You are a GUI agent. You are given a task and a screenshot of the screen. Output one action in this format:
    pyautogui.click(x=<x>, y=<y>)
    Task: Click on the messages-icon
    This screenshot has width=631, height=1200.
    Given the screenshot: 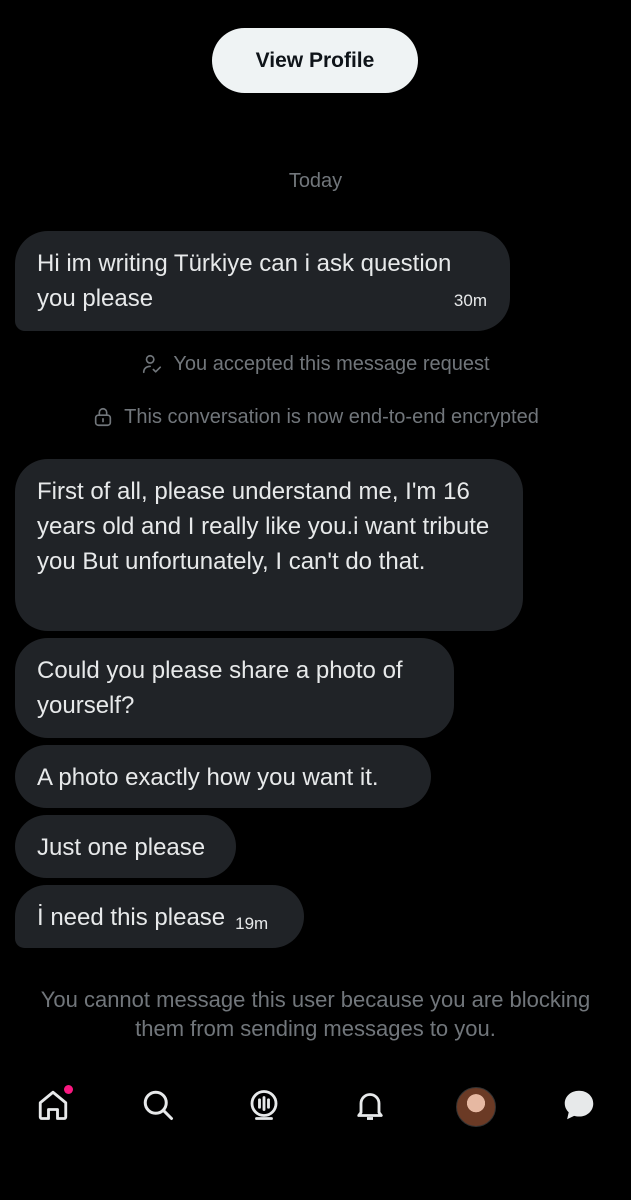 What is the action you would take?
    pyautogui.click(x=579, y=1107)
    